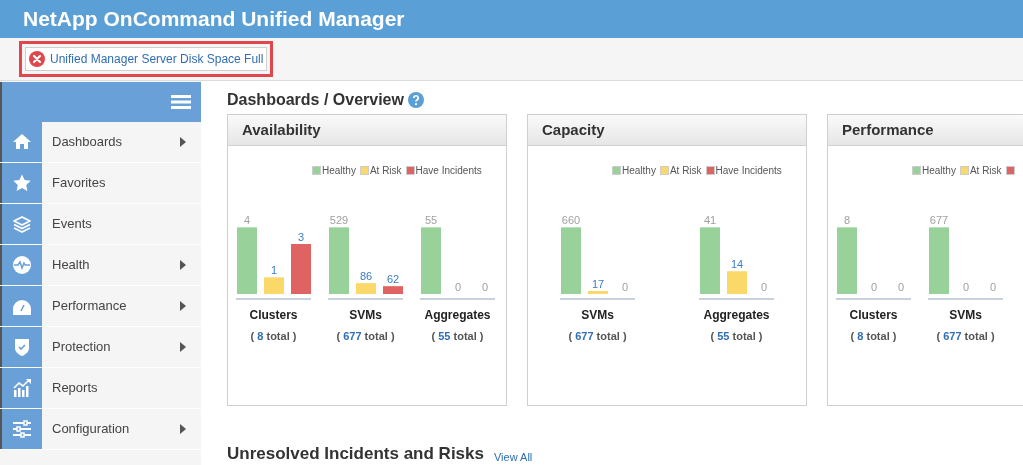  Describe the element at coordinates (274, 270) in the screenshot. I see `value-label: 1` at that location.